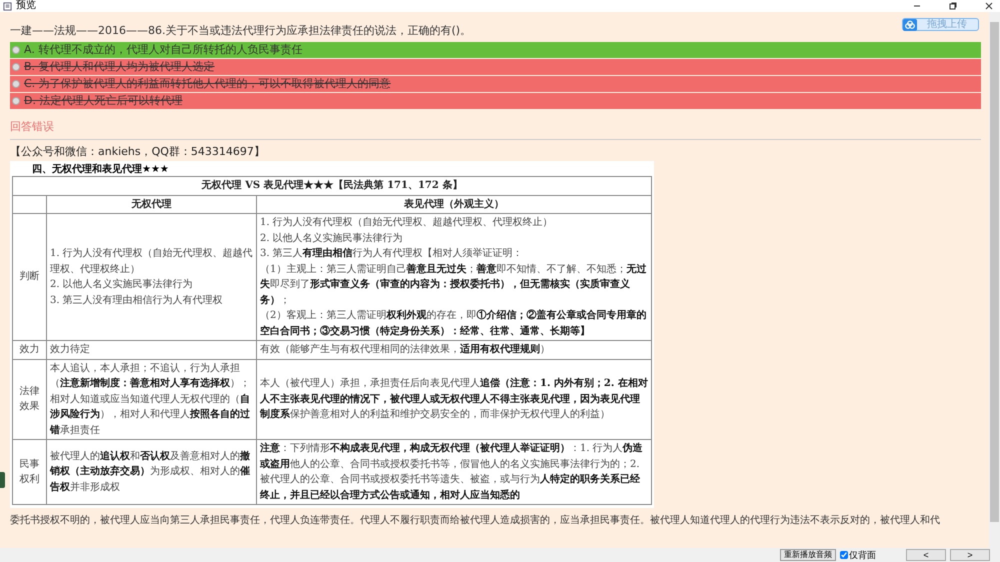 This screenshot has width=1000, height=562. What do you see at coordinates (26, 6) in the screenshot?
I see `window-title: 预览` at bounding box center [26, 6].